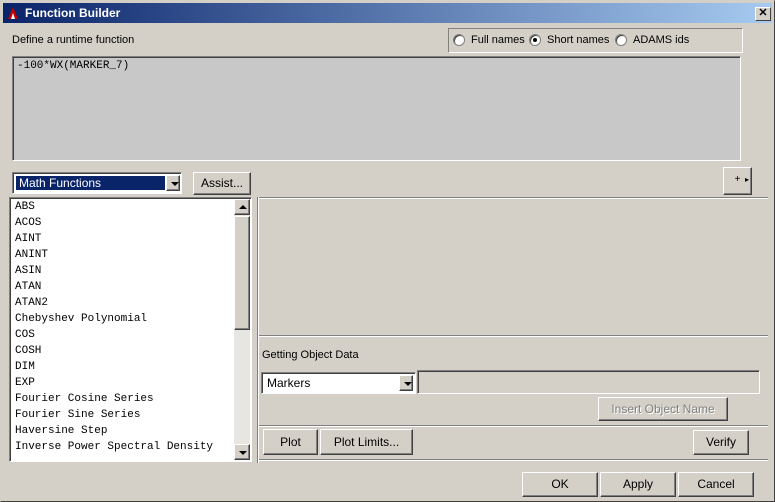 The width and height of the screenshot is (775, 502). I want to click on category-select: Math Functions, so click(97, 183).